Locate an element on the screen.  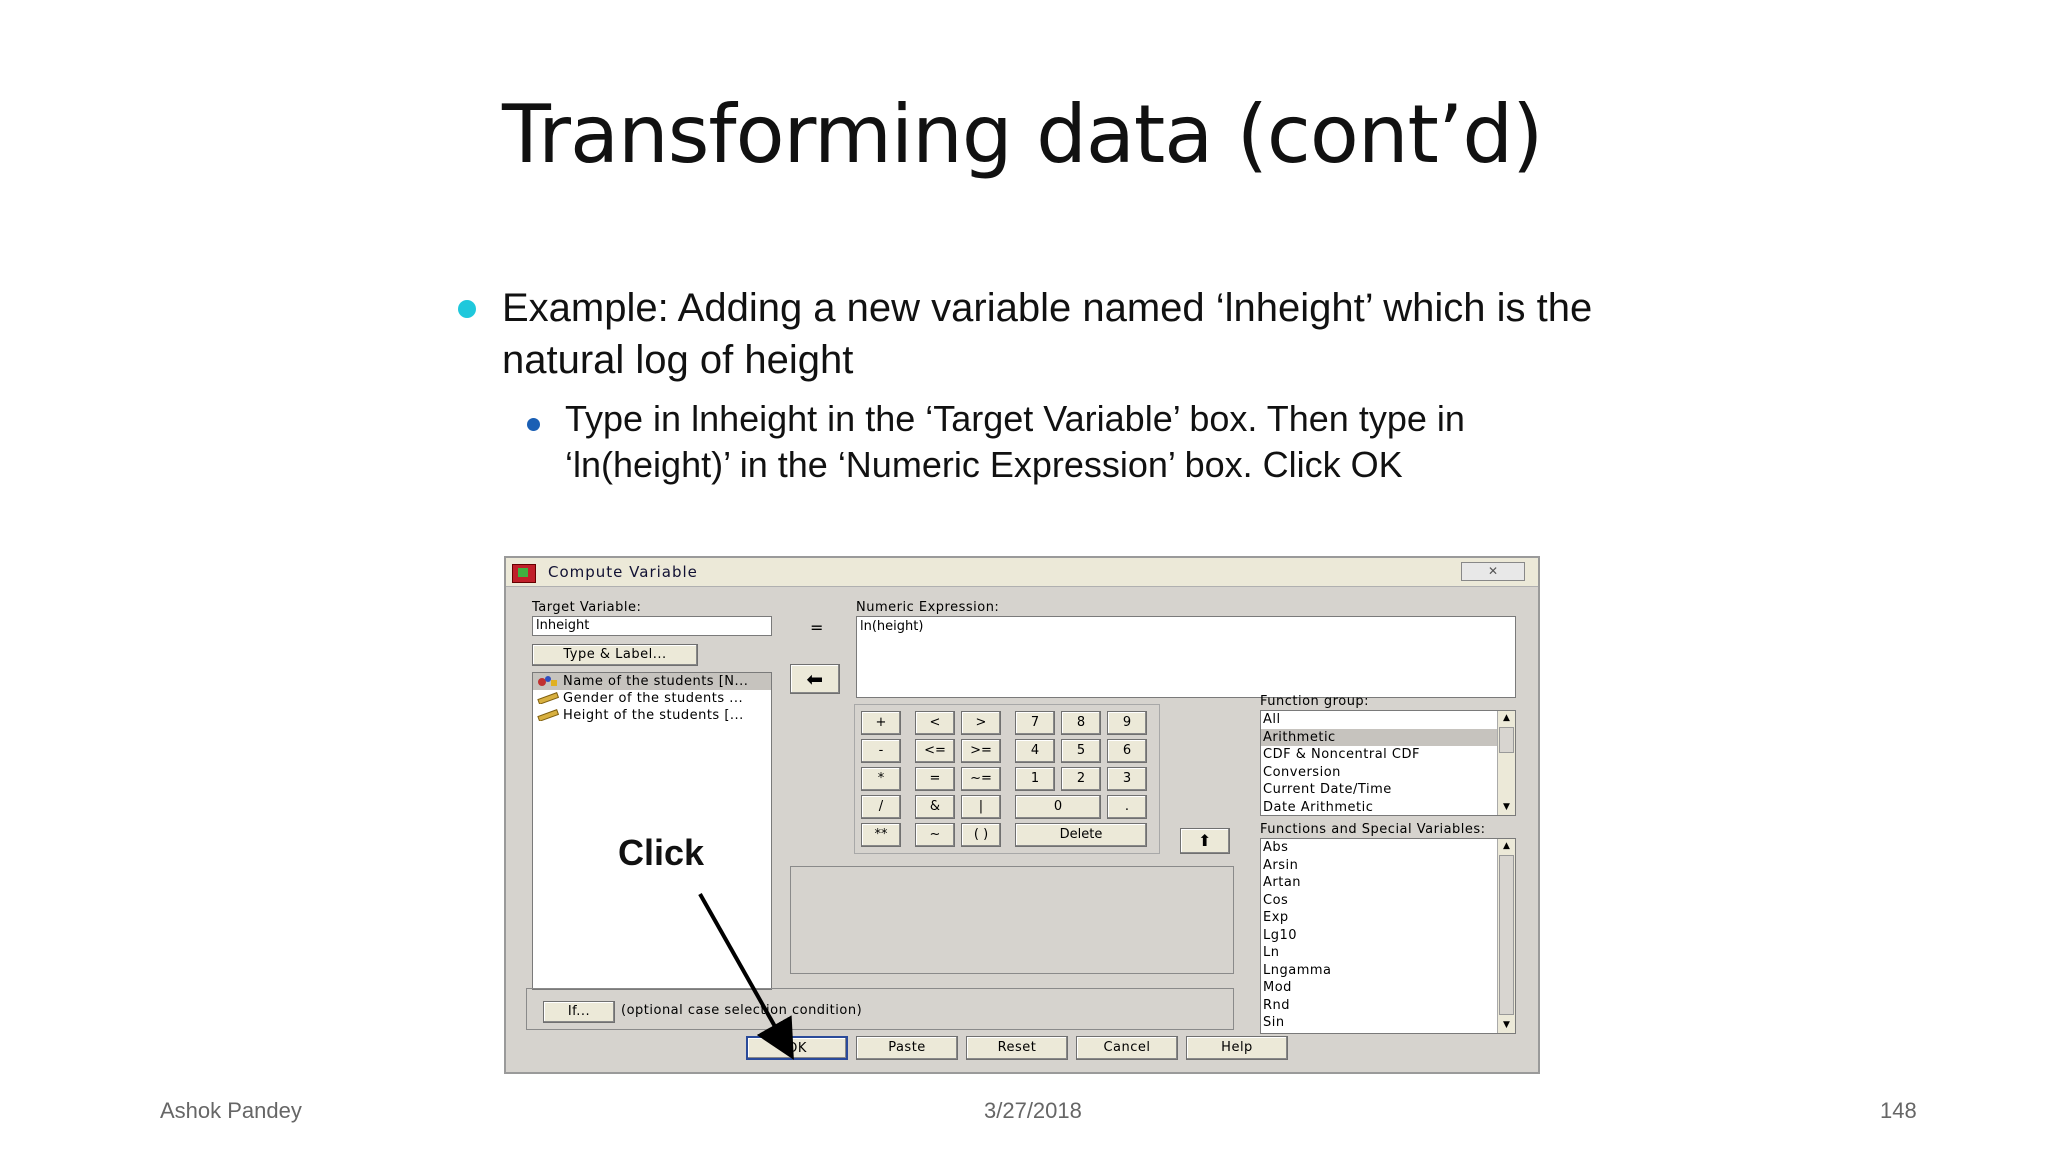
footer-page-number: 148 is located at coordinates (1898, 1110).